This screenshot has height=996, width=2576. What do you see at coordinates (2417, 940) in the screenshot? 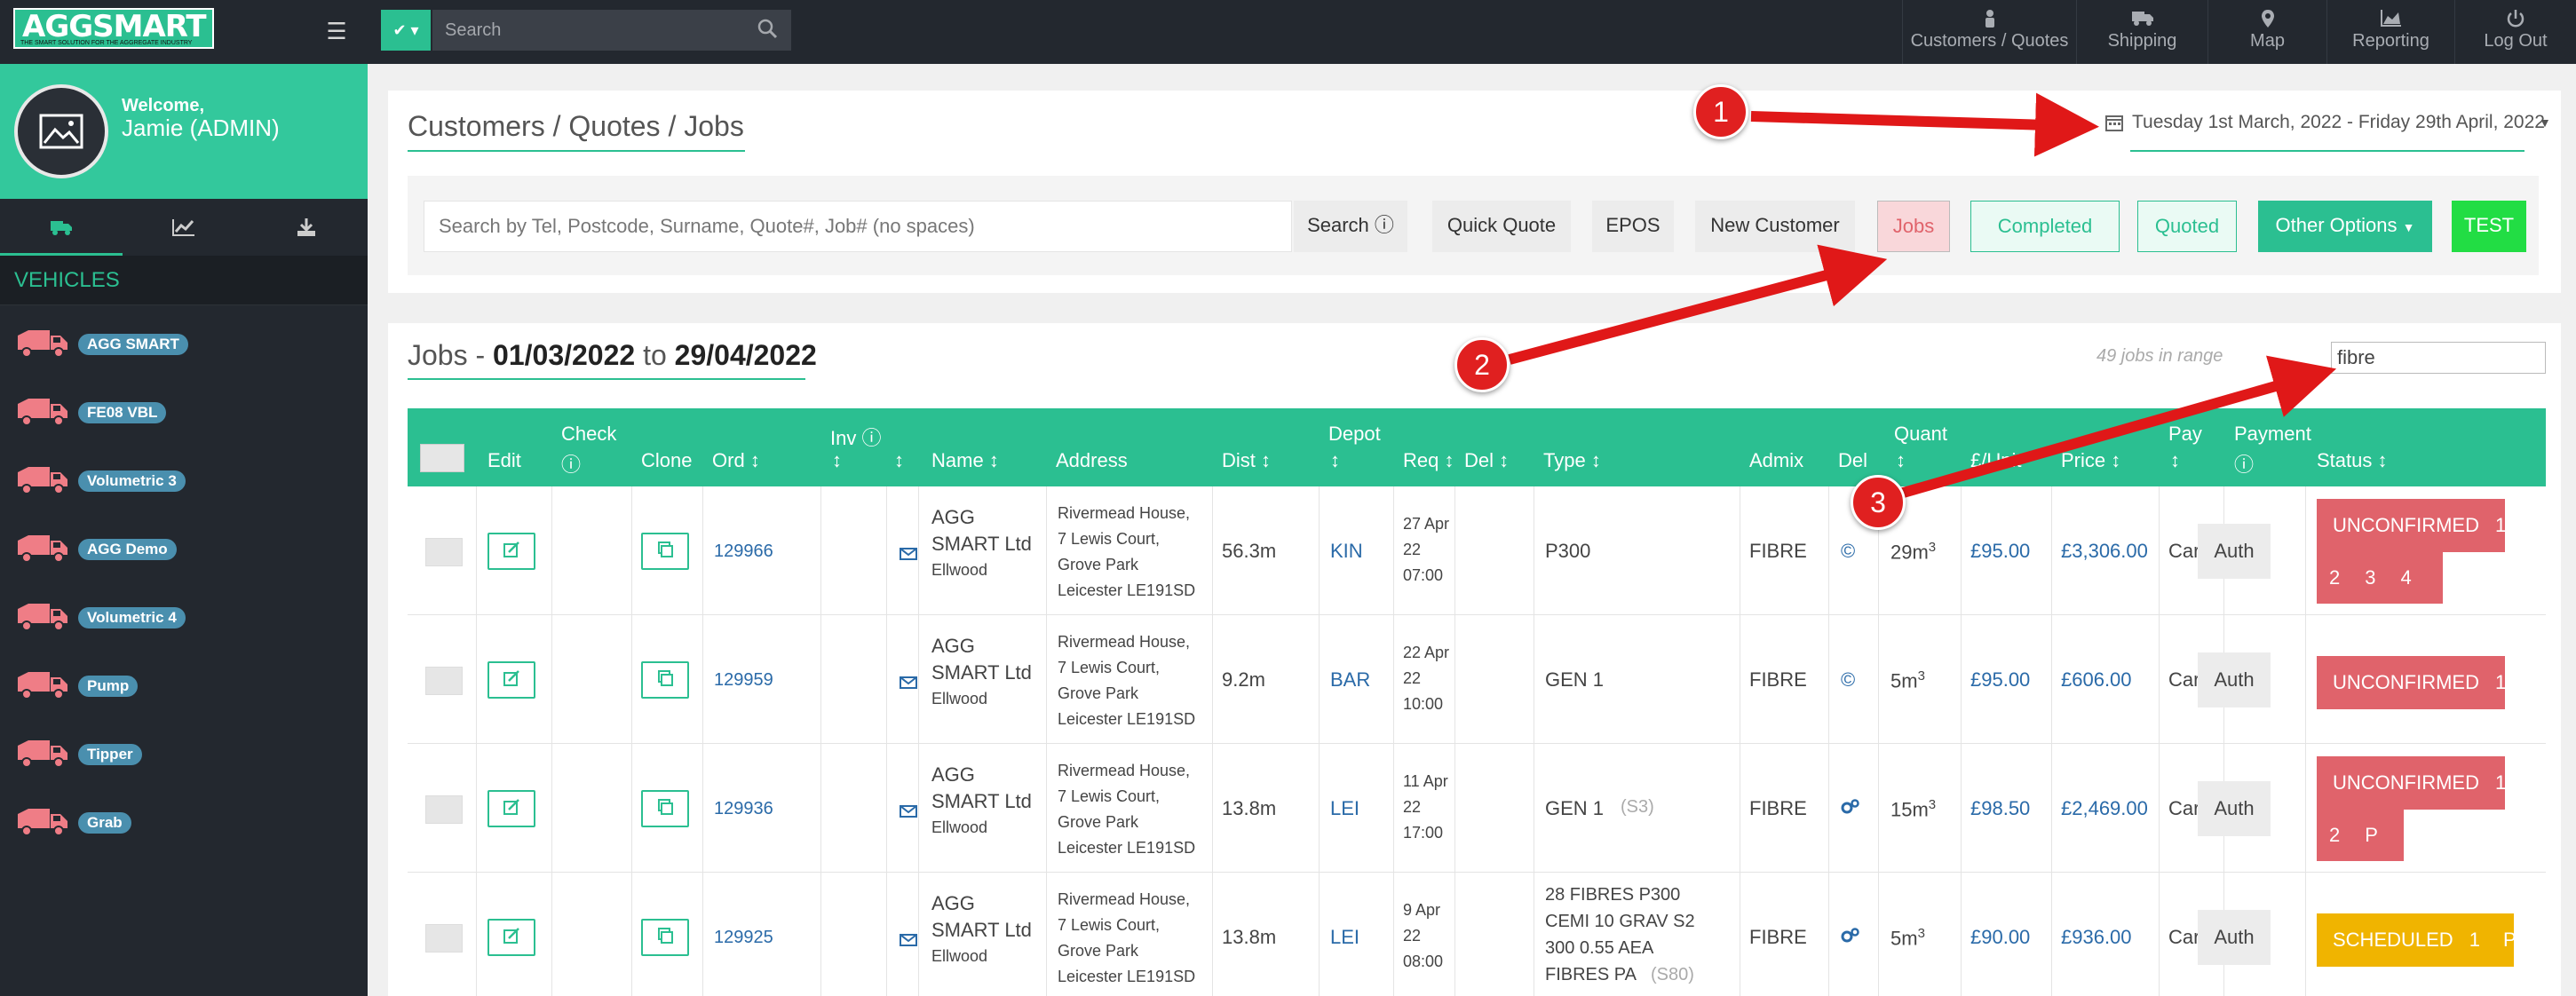
I see `status-badge: SCHEDULED 1 P` at bounding box center [2417, 940].